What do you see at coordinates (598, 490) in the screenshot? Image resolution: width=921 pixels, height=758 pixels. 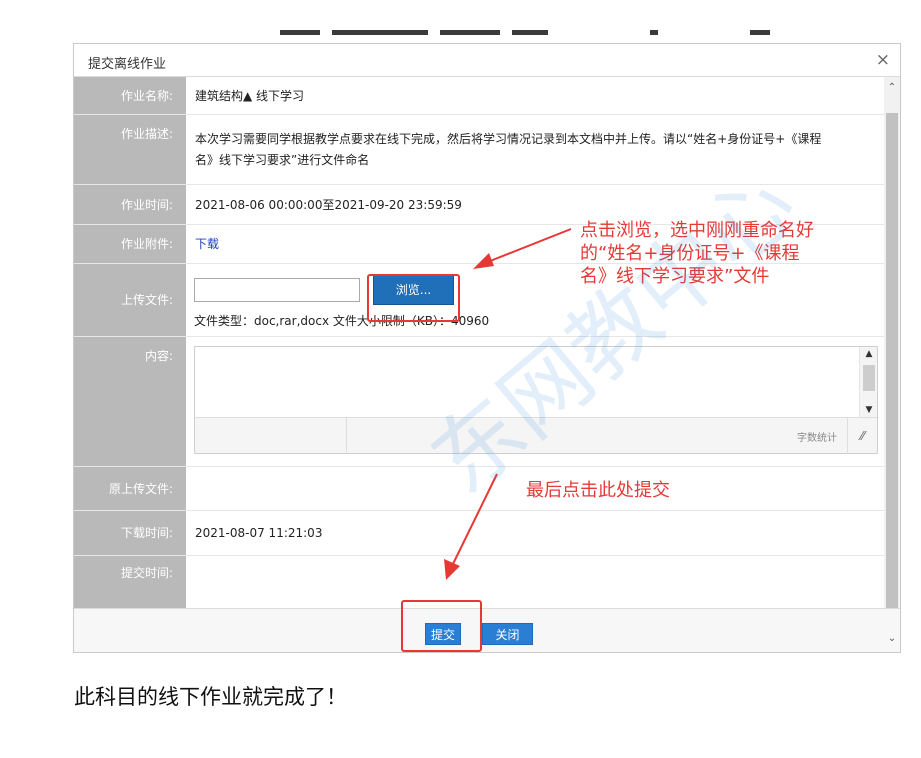 I see `submit-annotation: 最后点击此处提交` at bounding box center [598, 490].